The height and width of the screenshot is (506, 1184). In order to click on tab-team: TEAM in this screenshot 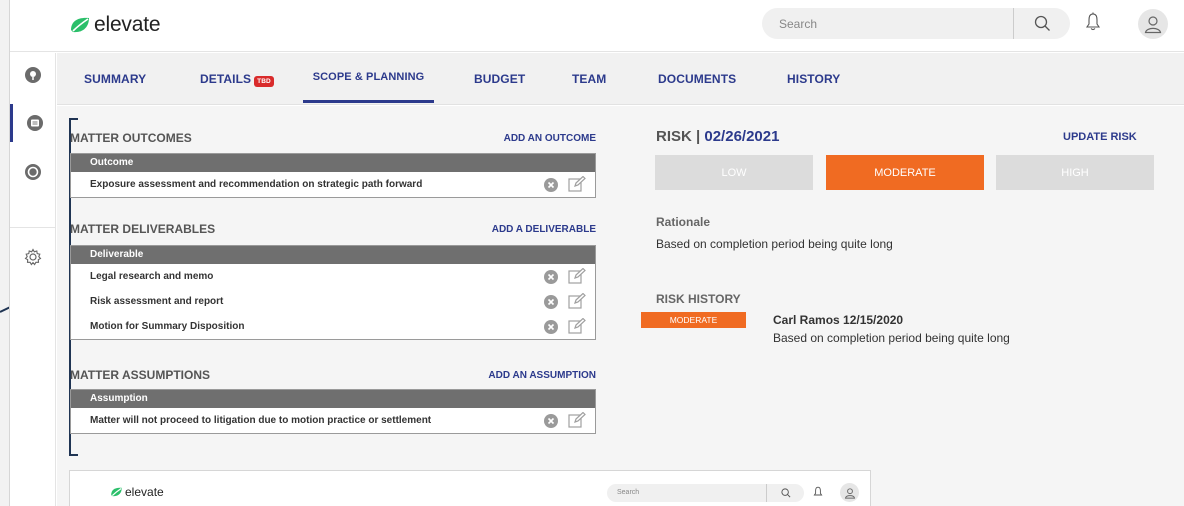, I will do `click(589, 79)`.